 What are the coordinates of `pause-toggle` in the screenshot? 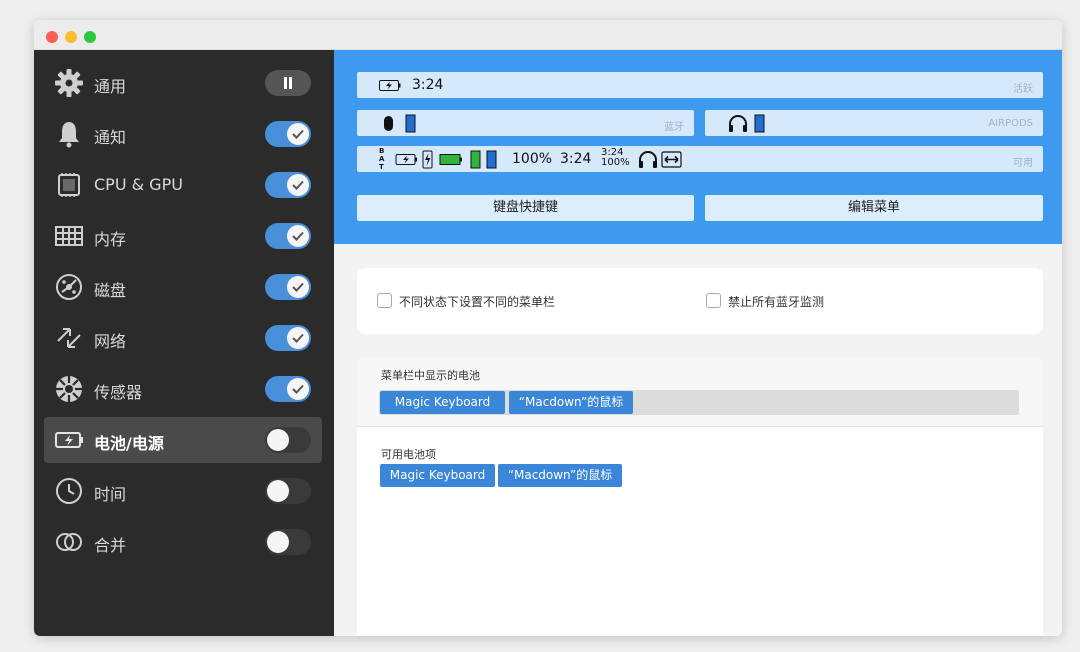 It's located at (288, 83).